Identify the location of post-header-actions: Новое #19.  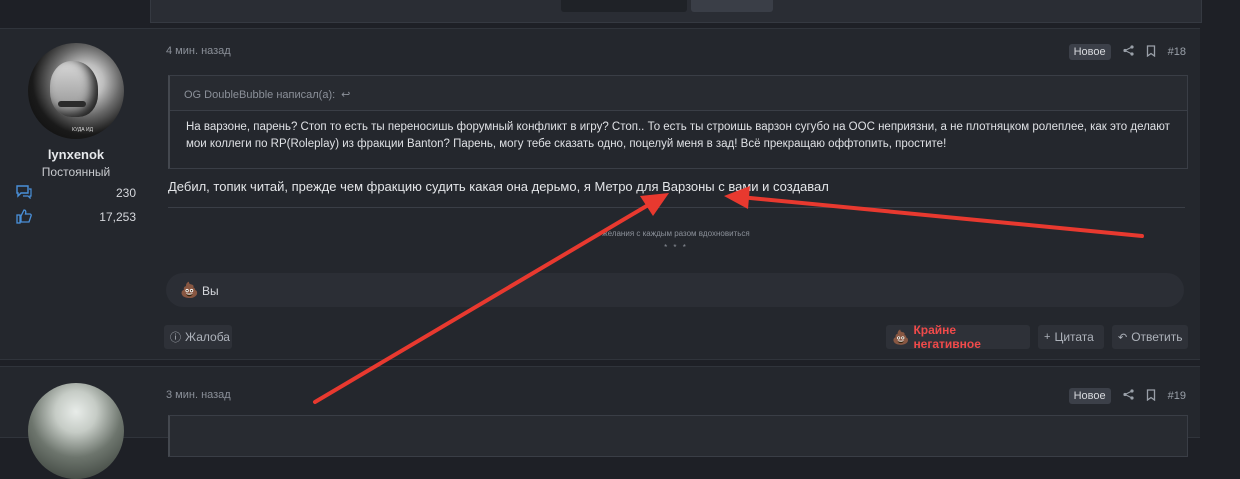
(1127, 396).